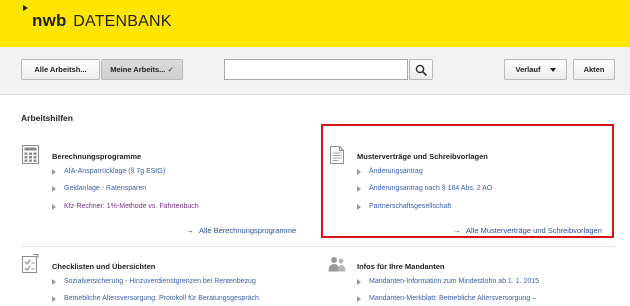 The height and width of the screenshot is (306, 630). Describe the element at coordinates (401, 266) in the screenshot. I see `panel-heading-mandanten: Infos für Ihre Mandanten` at that location.